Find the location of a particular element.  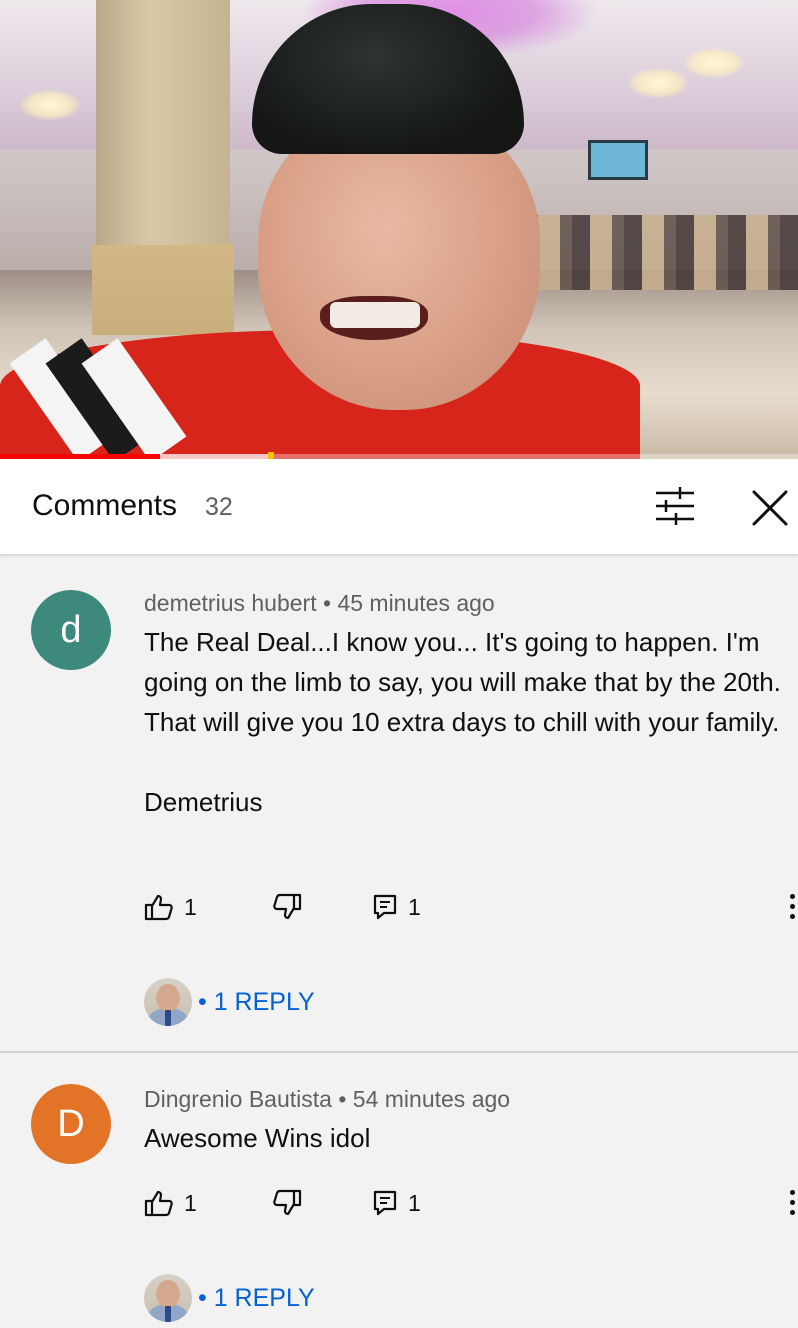

comment-time: 54 minutes ago is located at coordinates (431, 1099).